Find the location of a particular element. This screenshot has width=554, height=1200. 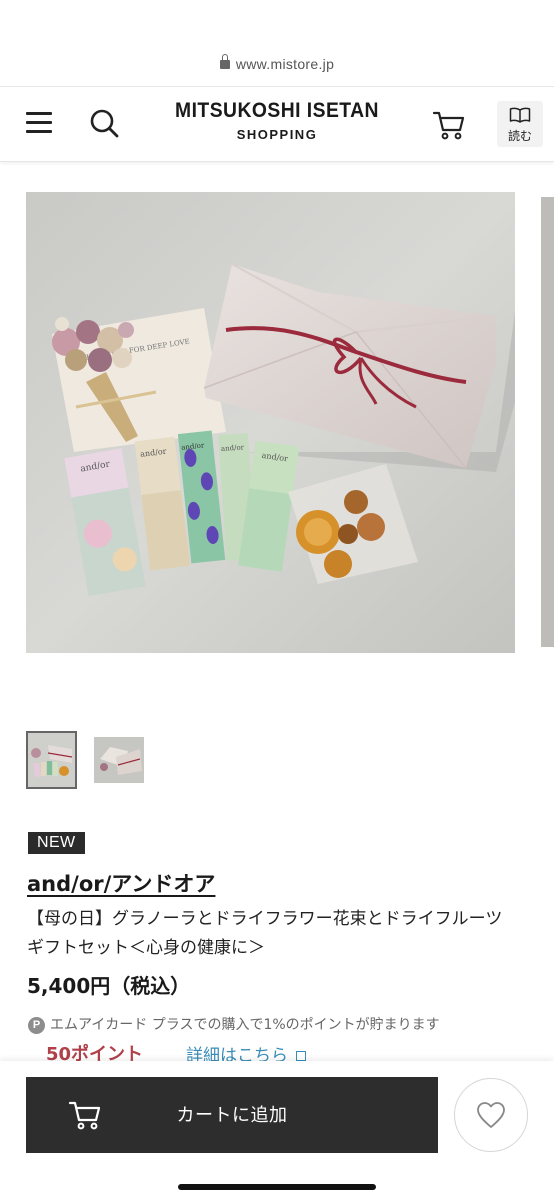

site-header: MITSUKOSHI ISETAN SHOPPING 読む is located at coordinates (277, 124).